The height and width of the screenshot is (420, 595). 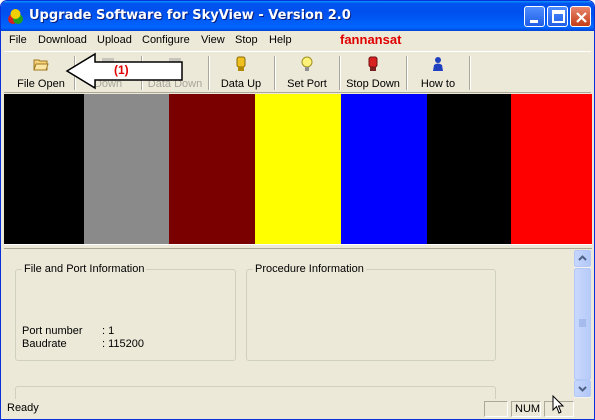 I want to click on stop-down-label: Stop Down, so click(x=373, y=84).